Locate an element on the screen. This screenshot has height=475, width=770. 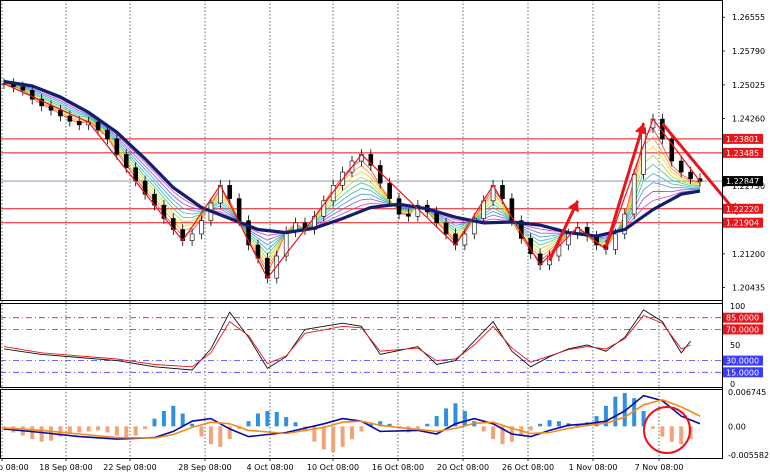
x-tick-label: 26 Oct 08:00 is located at coordinates (528, 467).